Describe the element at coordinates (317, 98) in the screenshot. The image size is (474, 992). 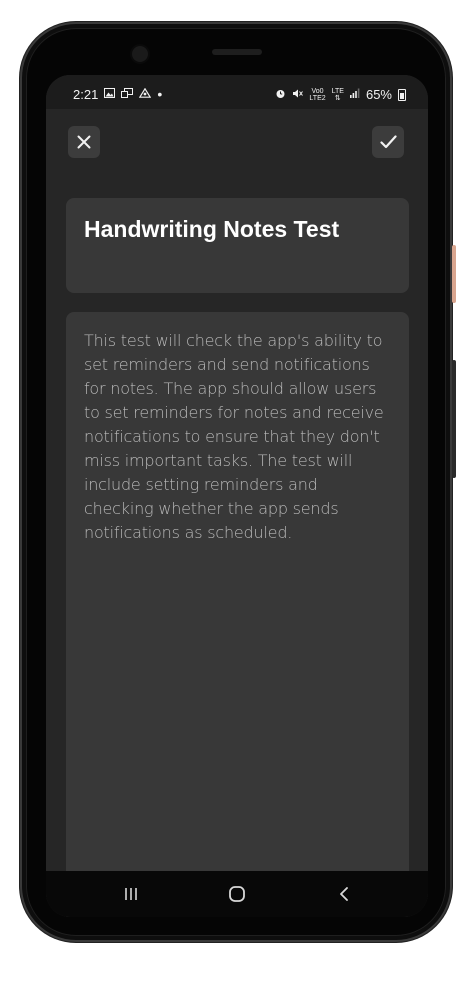
I see `volte-label-bottom: LTE2` at that location.